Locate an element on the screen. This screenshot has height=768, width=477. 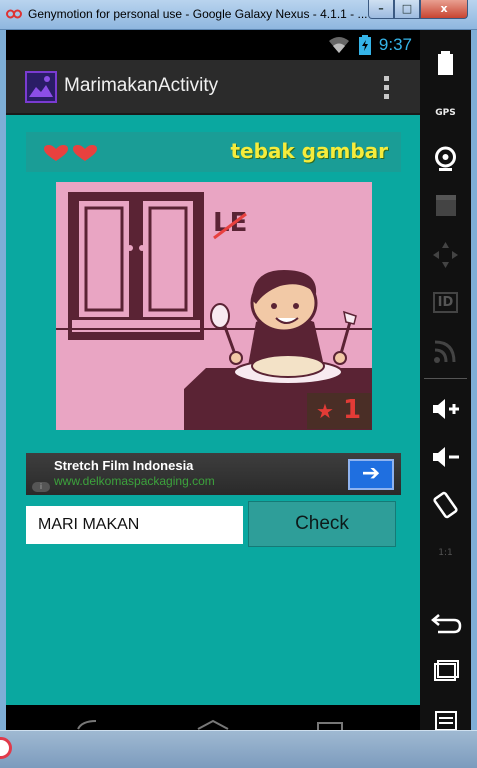
scale-icon: 1:1 is located at coordinates (445, 553).